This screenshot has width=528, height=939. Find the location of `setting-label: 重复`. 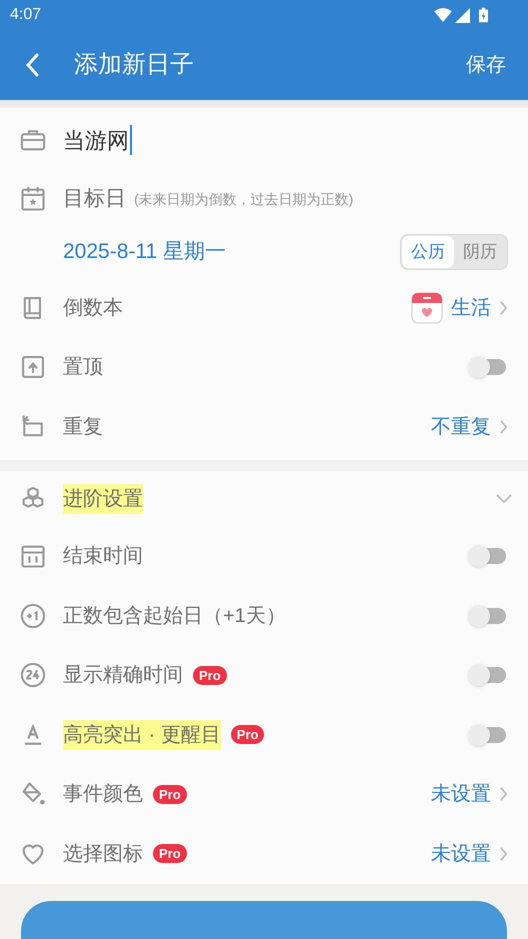

setting-label: 重复 is located at coordinates (83, 427).